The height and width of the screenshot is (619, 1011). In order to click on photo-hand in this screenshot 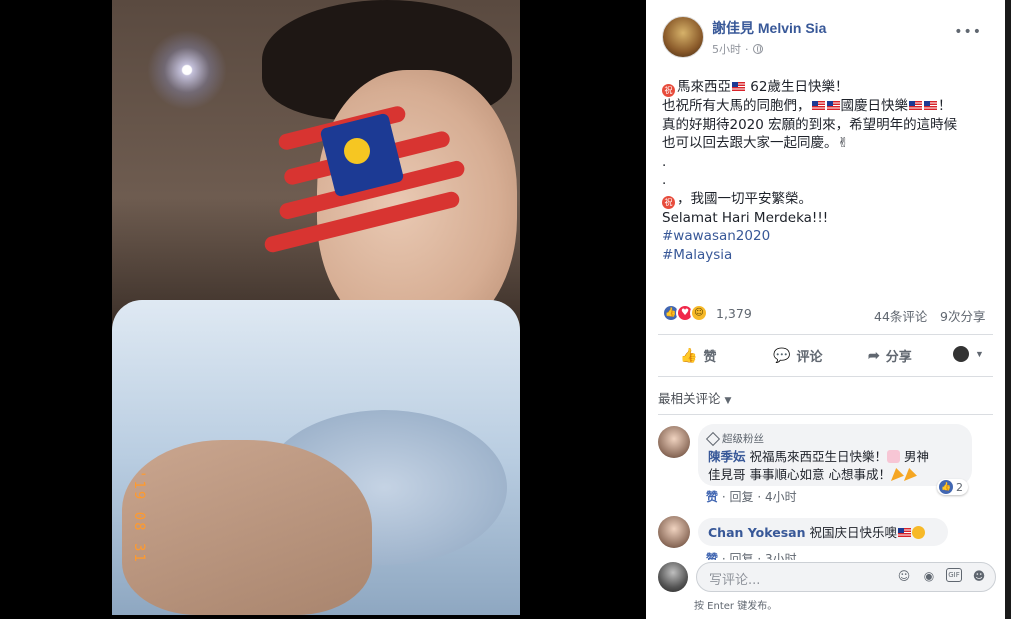, I will do `click(247, 527)`.